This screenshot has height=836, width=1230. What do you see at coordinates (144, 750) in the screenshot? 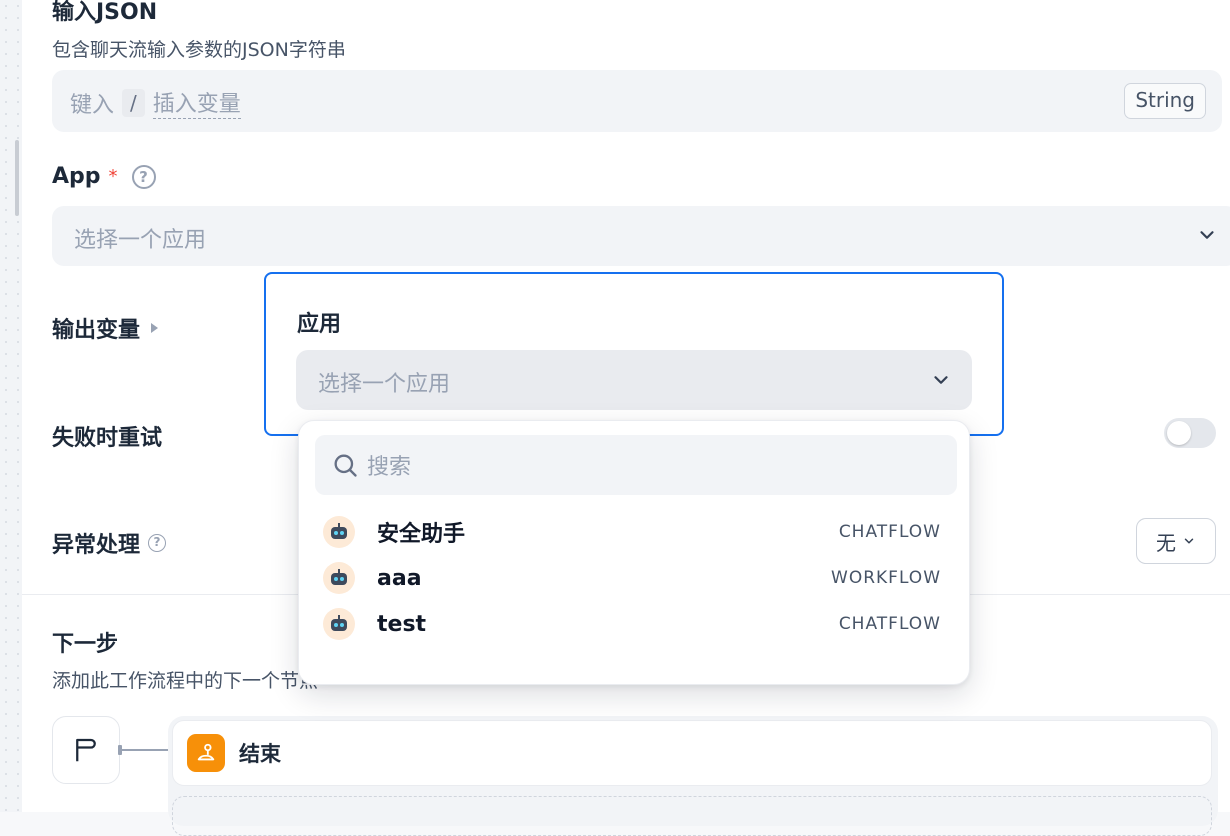
I see `connector-line` at bounding box center [144, 750].